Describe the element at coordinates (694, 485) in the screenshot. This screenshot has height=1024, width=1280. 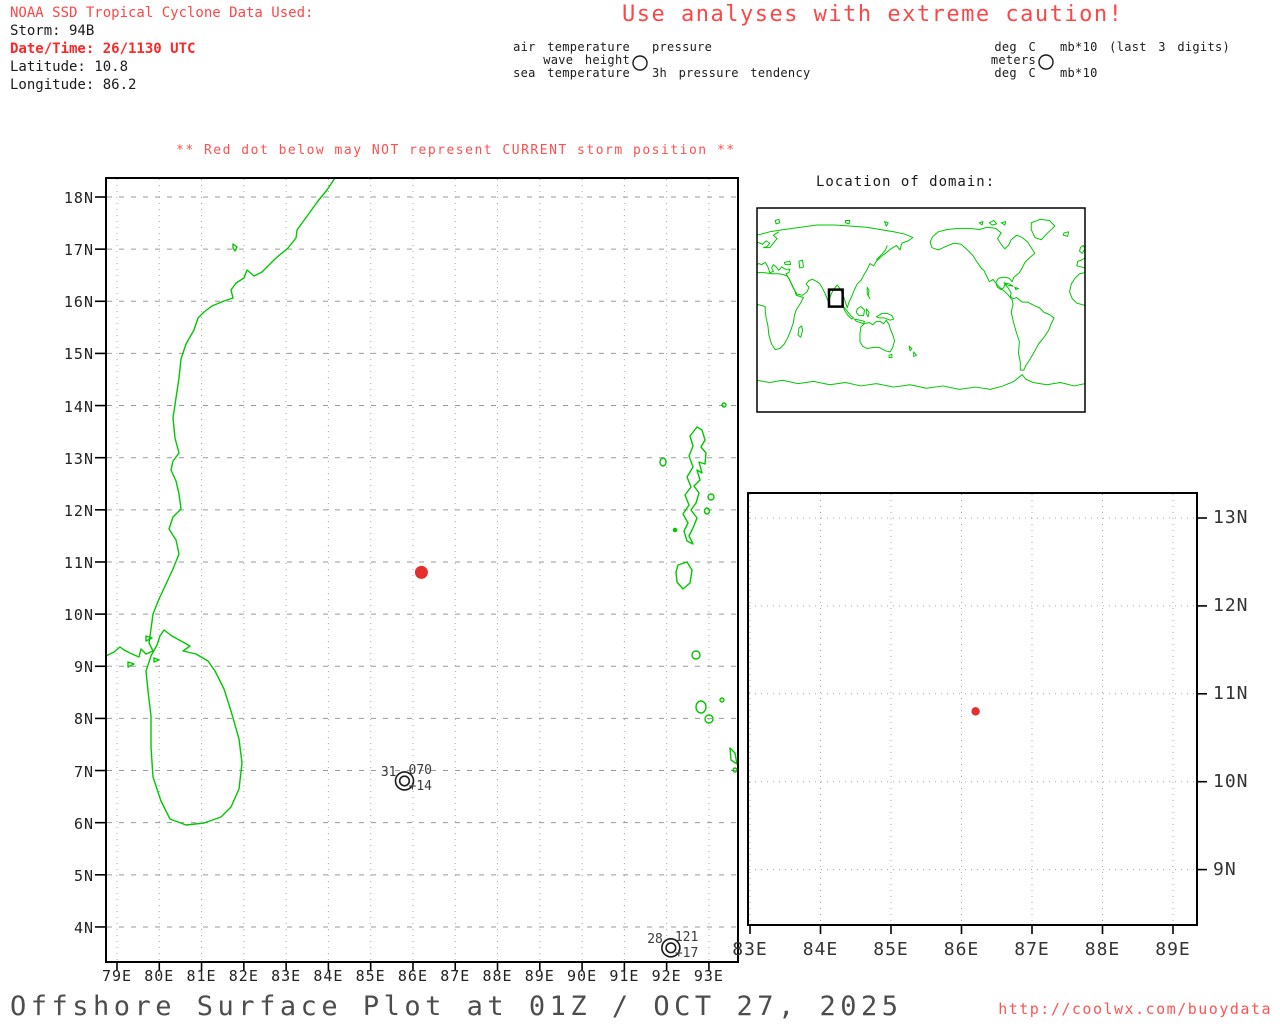
I see `andaman-islands` at that location.